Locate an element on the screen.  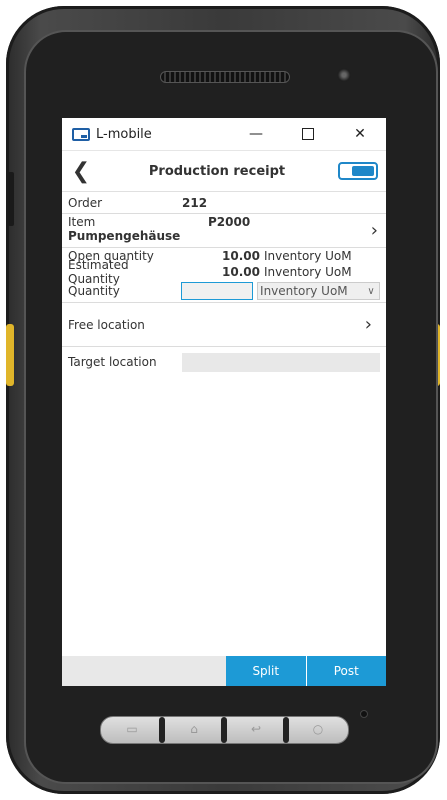
home-key-icon: ⌂ is located at coordinates (194, 729).